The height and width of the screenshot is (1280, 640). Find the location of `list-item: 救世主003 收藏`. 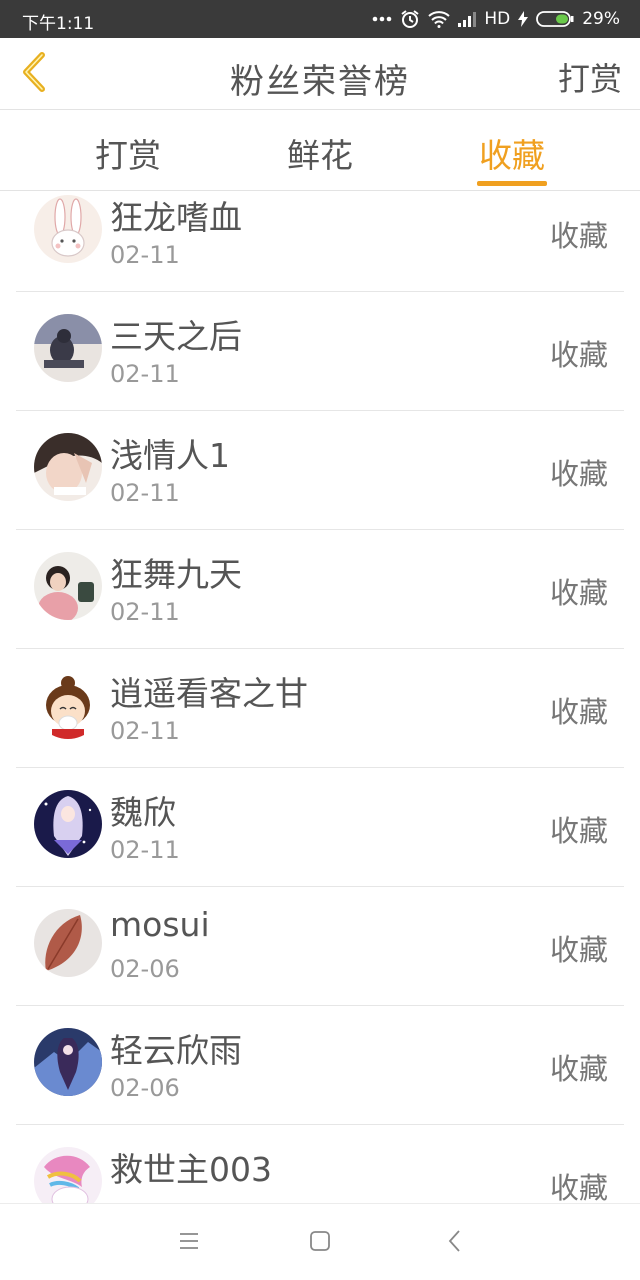

list-item: 救世主003 收藏 is located at coordinates (320, 1164).